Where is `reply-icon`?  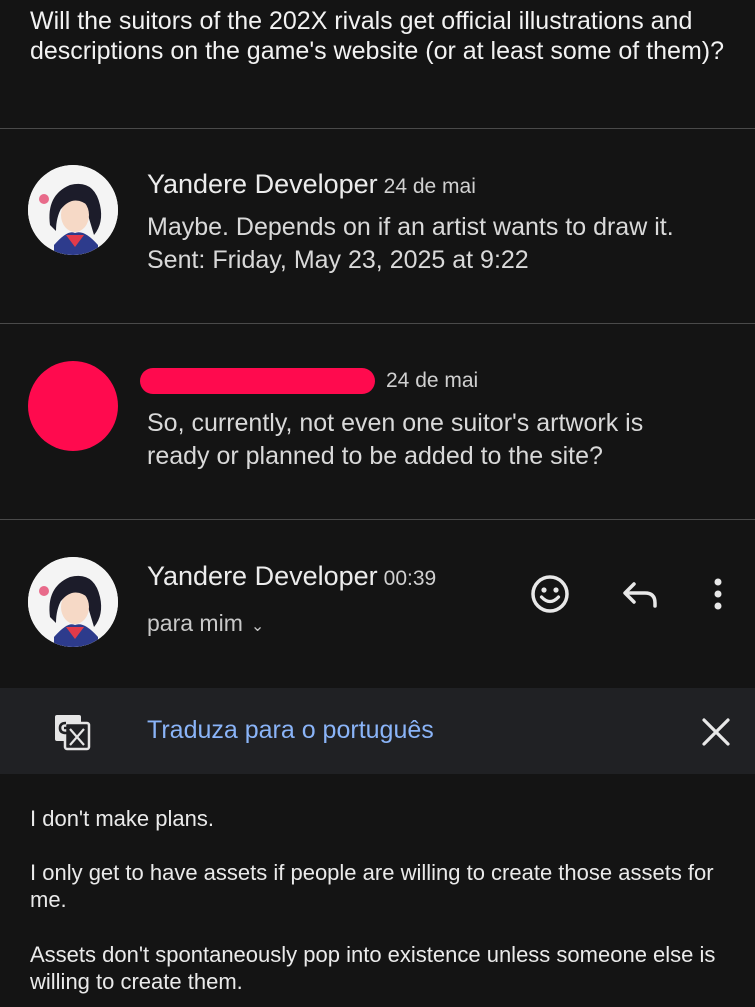
reply-icon is located at coordinates (640, 594).